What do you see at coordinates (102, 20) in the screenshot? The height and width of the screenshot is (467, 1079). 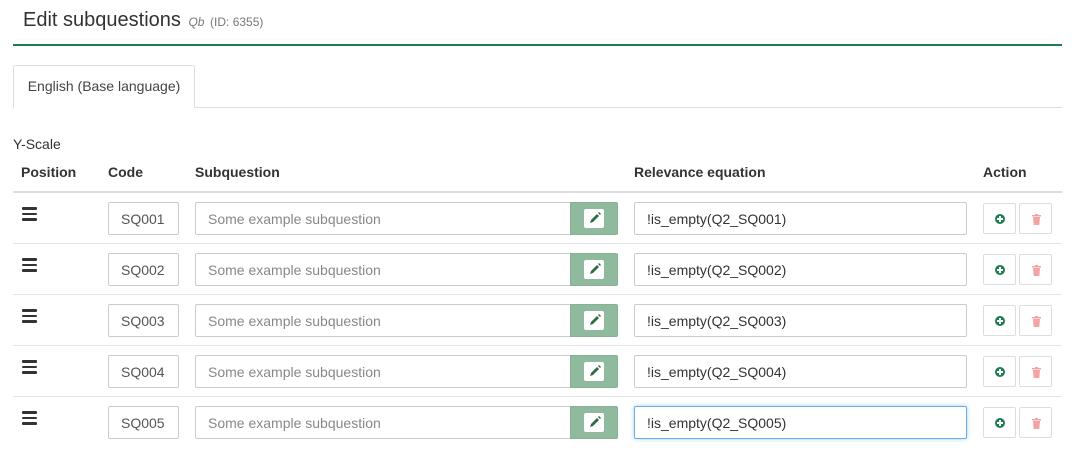 I see `page-title-text: Edit subquestions` at bounding box center [102, 20].